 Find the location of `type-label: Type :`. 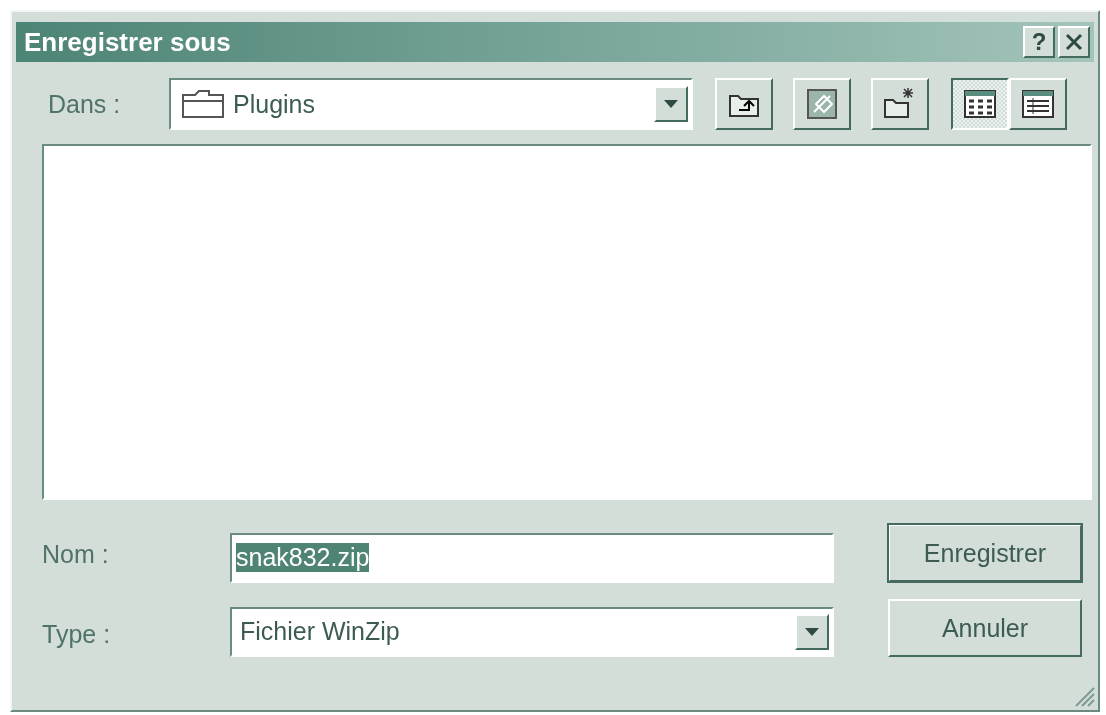

type-label: Type : is located at coordinates (76, 634).